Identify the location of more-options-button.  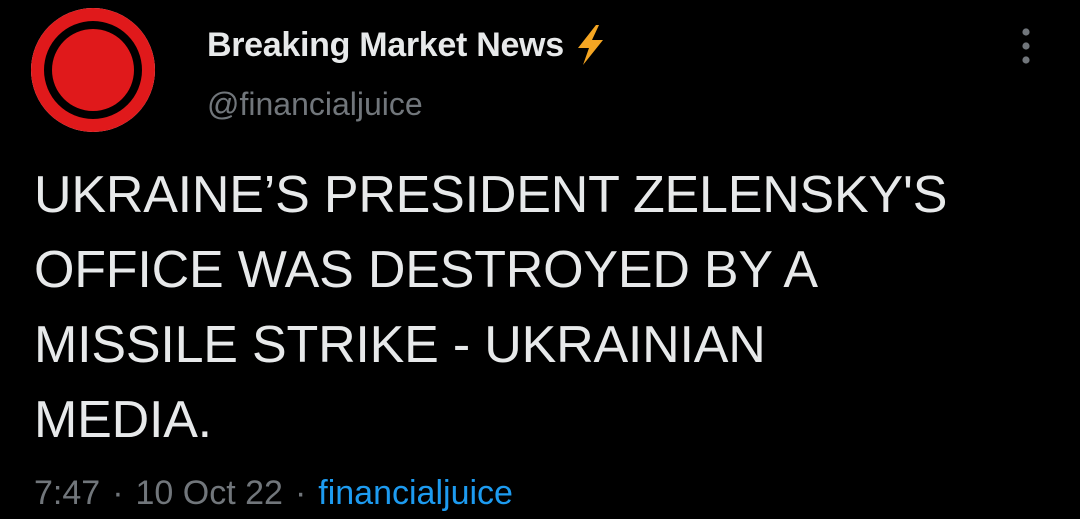
(1026, 46).